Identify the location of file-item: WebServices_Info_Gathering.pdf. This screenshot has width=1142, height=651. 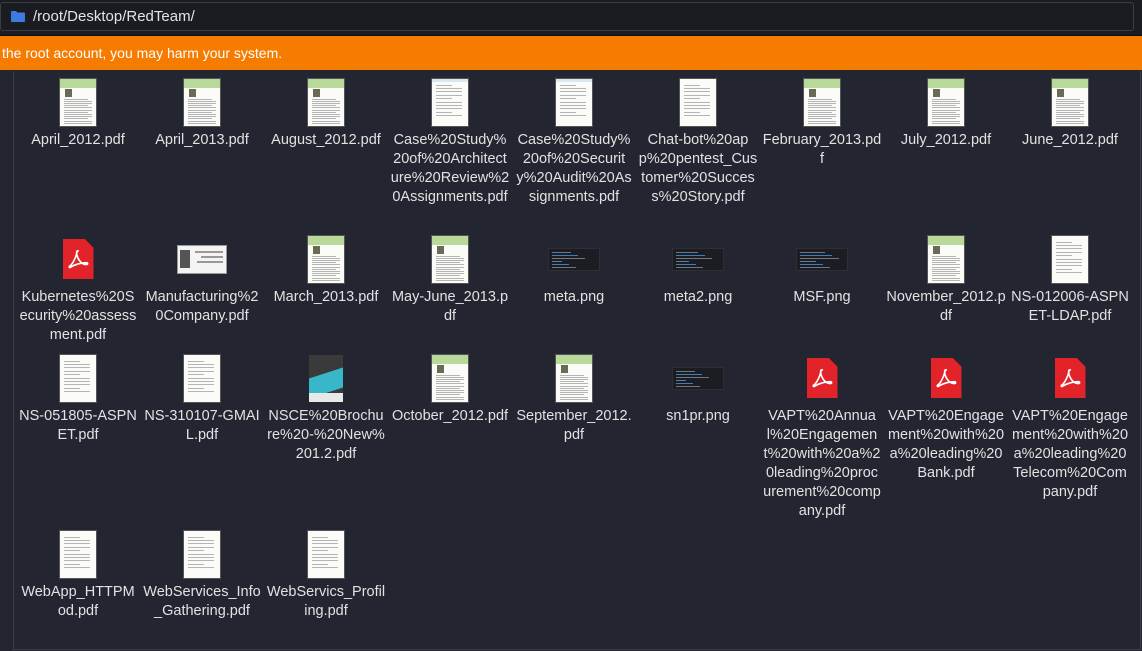
(202, 575).